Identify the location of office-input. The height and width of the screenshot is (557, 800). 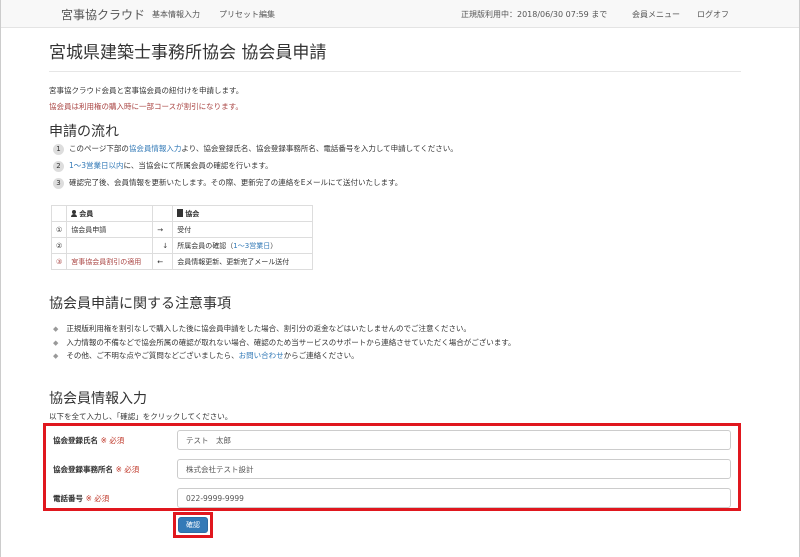
(454, 469).